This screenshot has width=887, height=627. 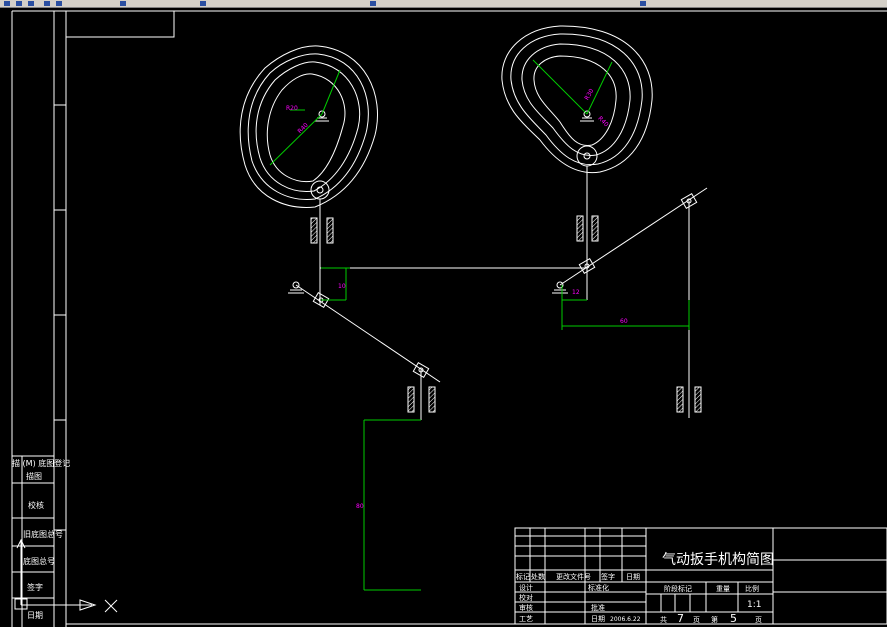 What do you see at coordinates (360, 506) in the screenshot?
I see `dim-left-vertical: 80` at bounding box center [360, 506].